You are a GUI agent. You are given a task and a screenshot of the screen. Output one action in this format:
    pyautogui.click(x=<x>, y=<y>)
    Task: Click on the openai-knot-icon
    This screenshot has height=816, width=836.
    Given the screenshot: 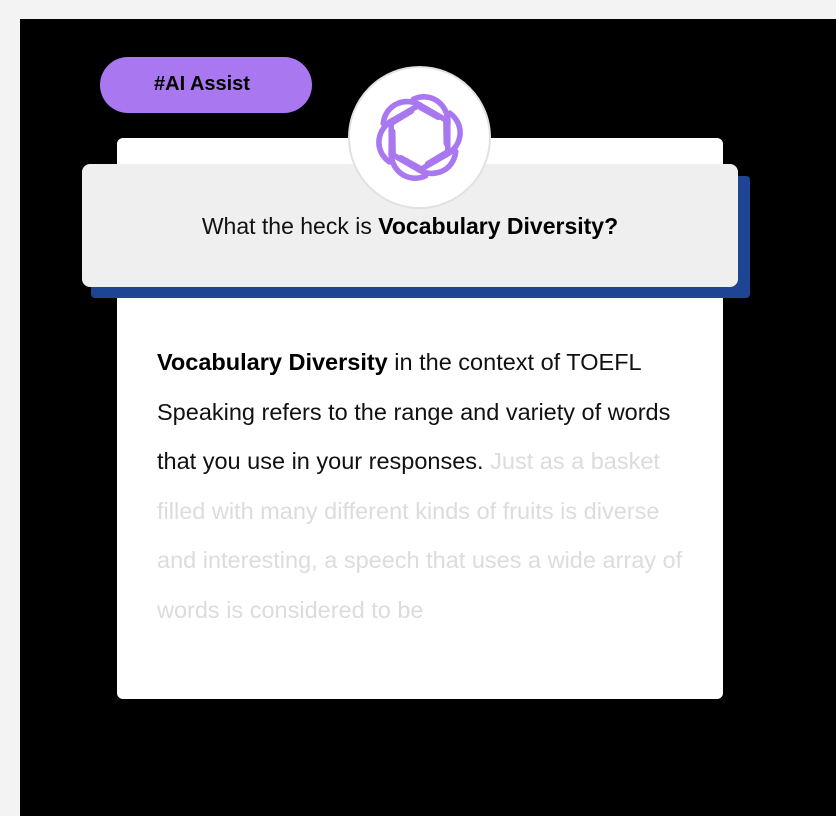 What is the action you would take?
    pyautogui.click(x=419, y=137)
    